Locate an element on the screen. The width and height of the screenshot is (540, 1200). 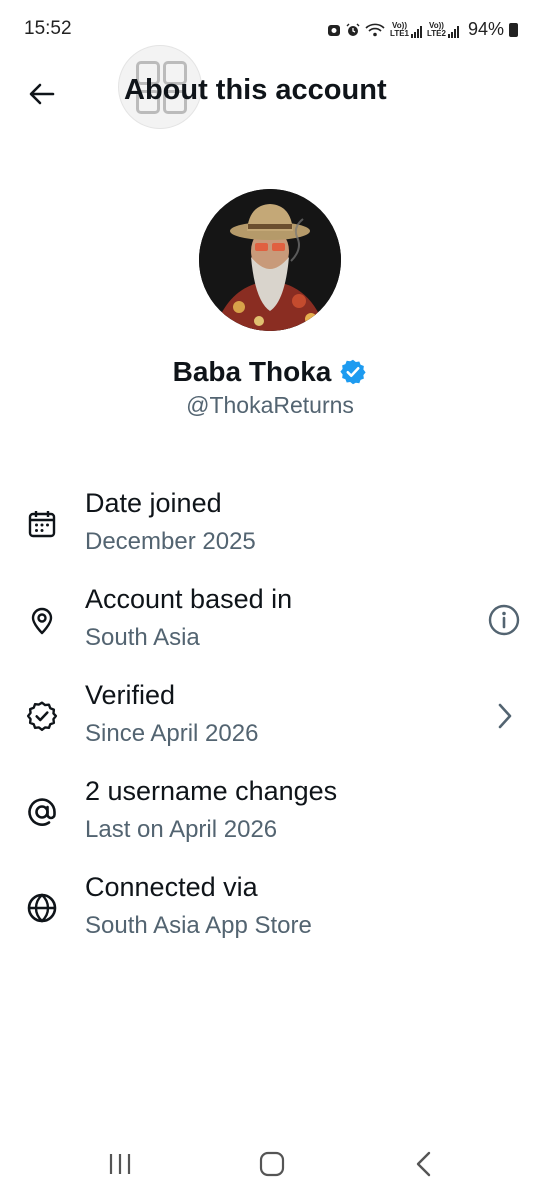
signal-icon is located at coordinates (416, 31).